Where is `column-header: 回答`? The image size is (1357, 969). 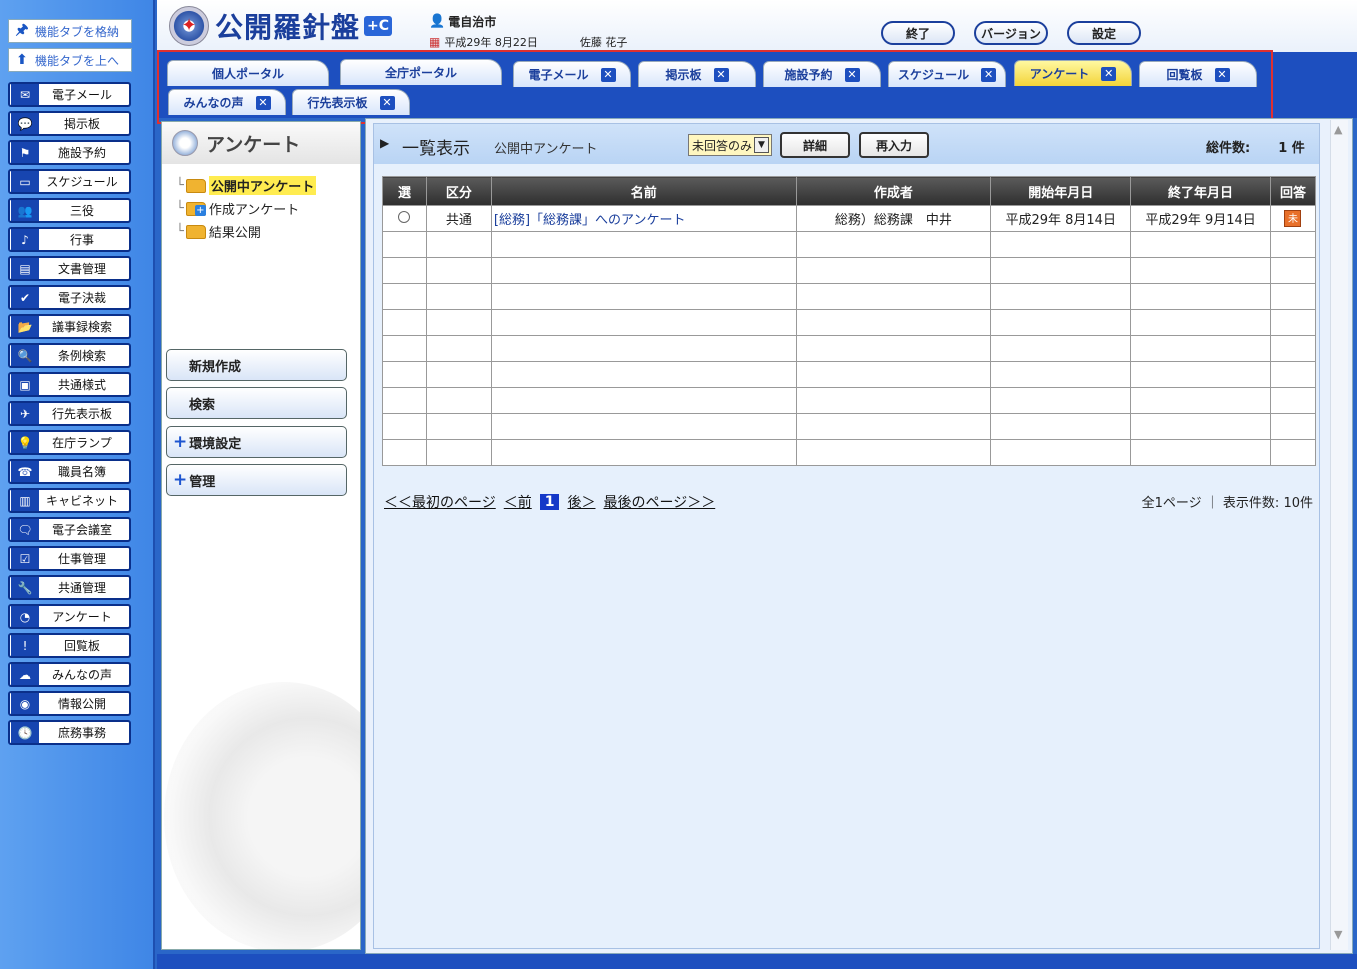
column-header: 回答 is located at coordinates (1293, 191).